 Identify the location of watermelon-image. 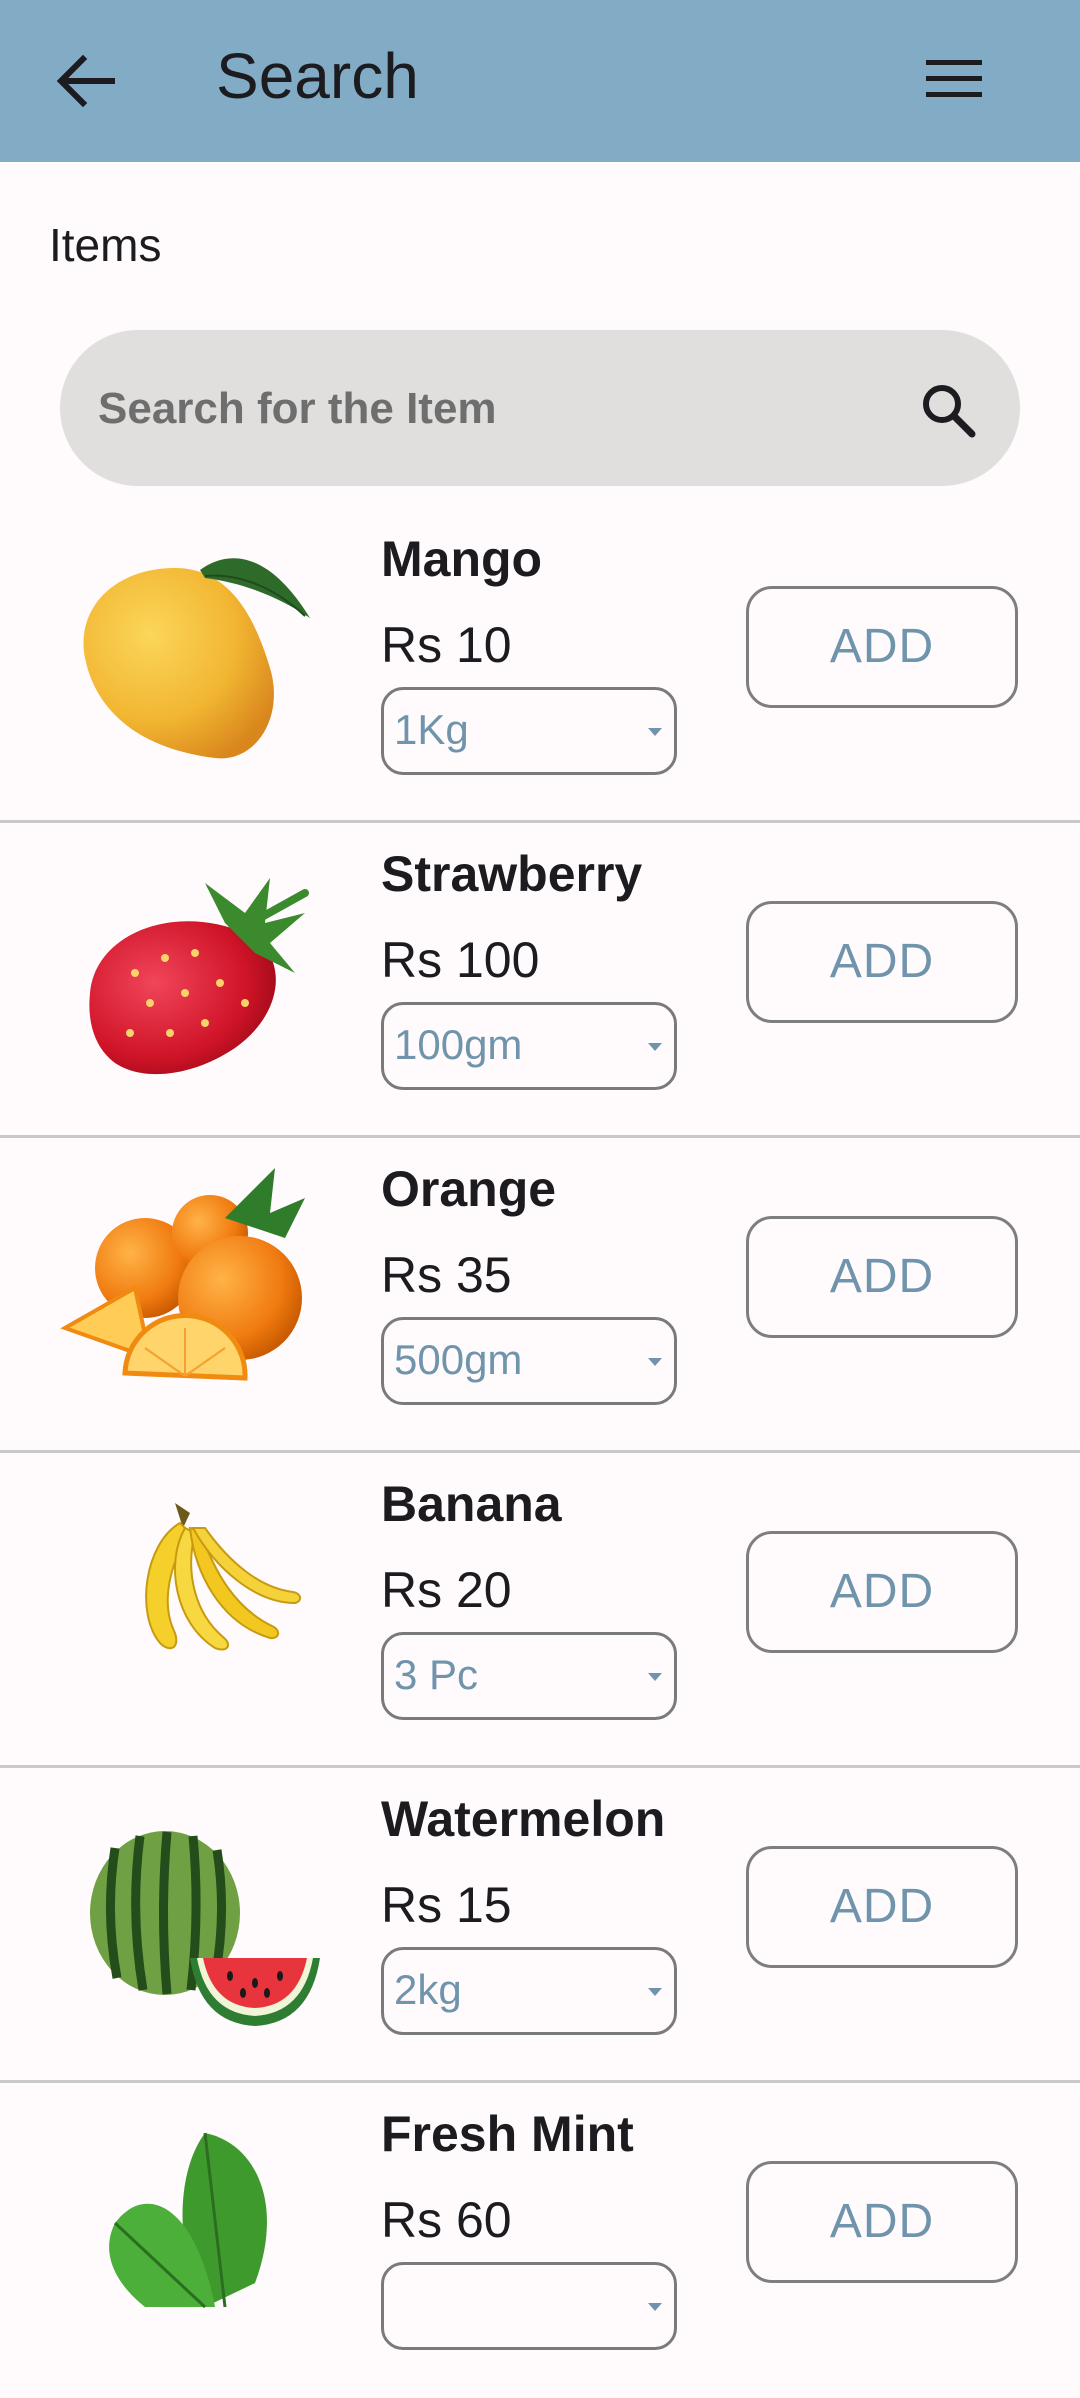
(205, 1928).